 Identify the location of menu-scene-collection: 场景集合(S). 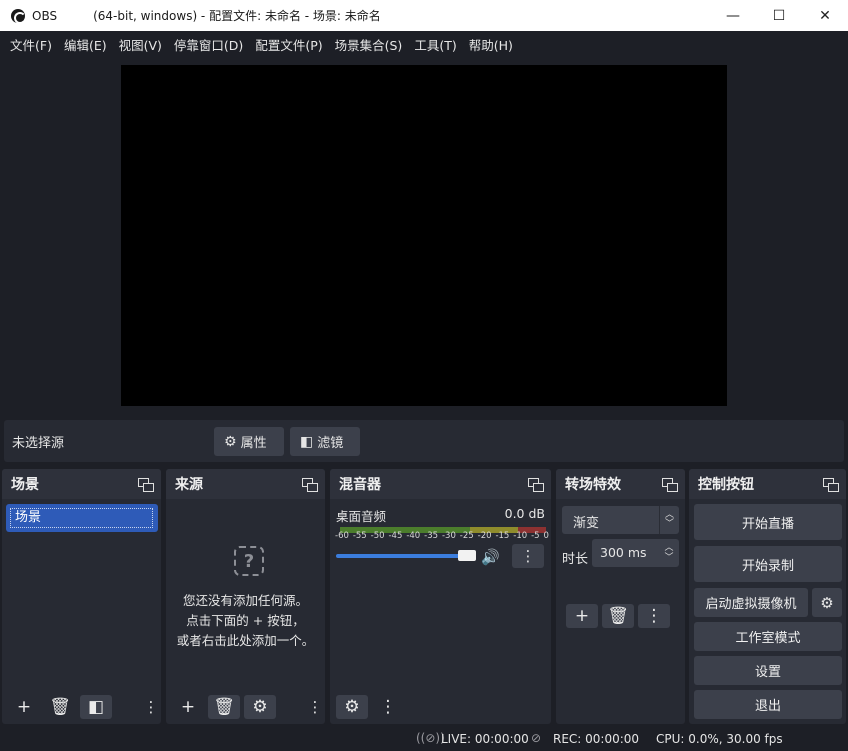
(369, 44).